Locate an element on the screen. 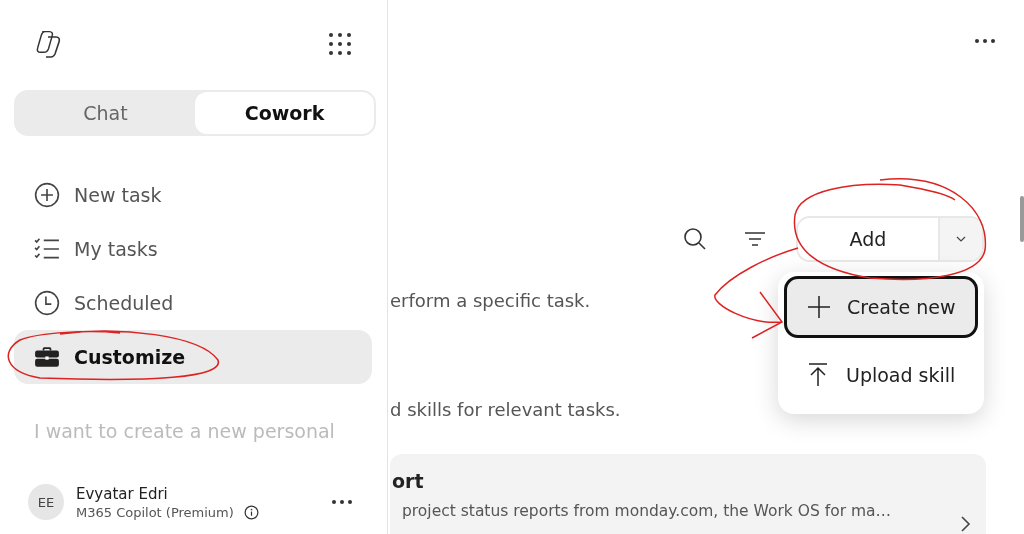  description-text: erform a specific task. is located at coordinates (490, 300).